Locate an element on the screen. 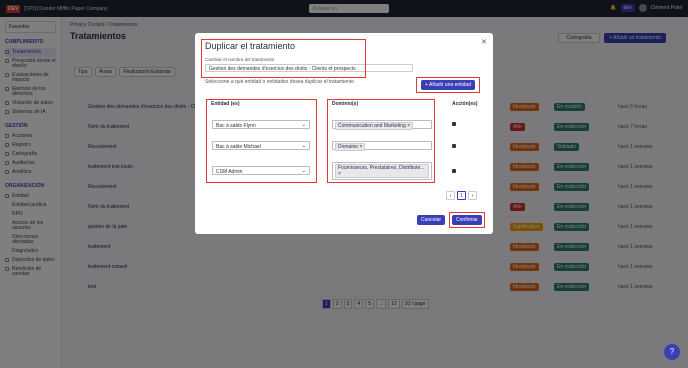 Image resolution: width=688 pixels, height=368 pixels. chevron-left-icon: ‹ is located at coordinates (450, 195).